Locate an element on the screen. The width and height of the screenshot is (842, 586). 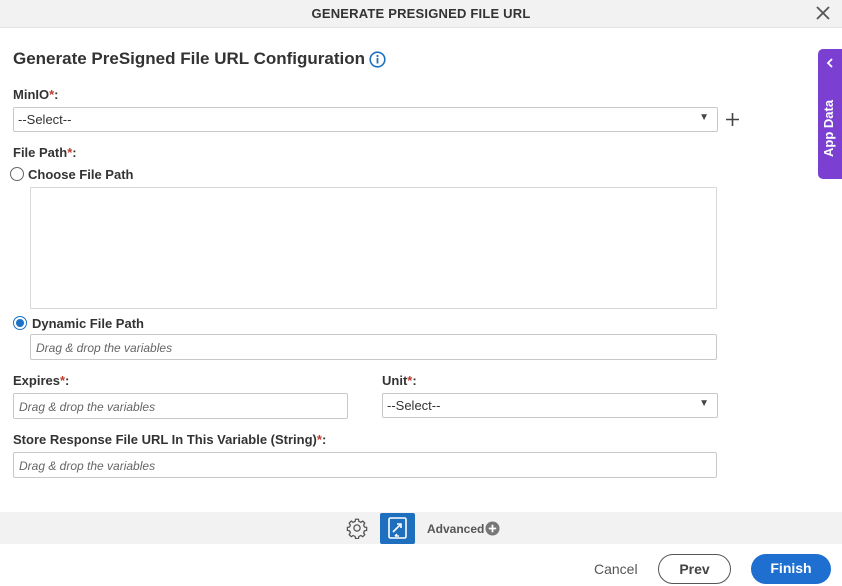
dynamic-file-path-dropzone: Drag & drop the variables is located at coordinates (373, 347).